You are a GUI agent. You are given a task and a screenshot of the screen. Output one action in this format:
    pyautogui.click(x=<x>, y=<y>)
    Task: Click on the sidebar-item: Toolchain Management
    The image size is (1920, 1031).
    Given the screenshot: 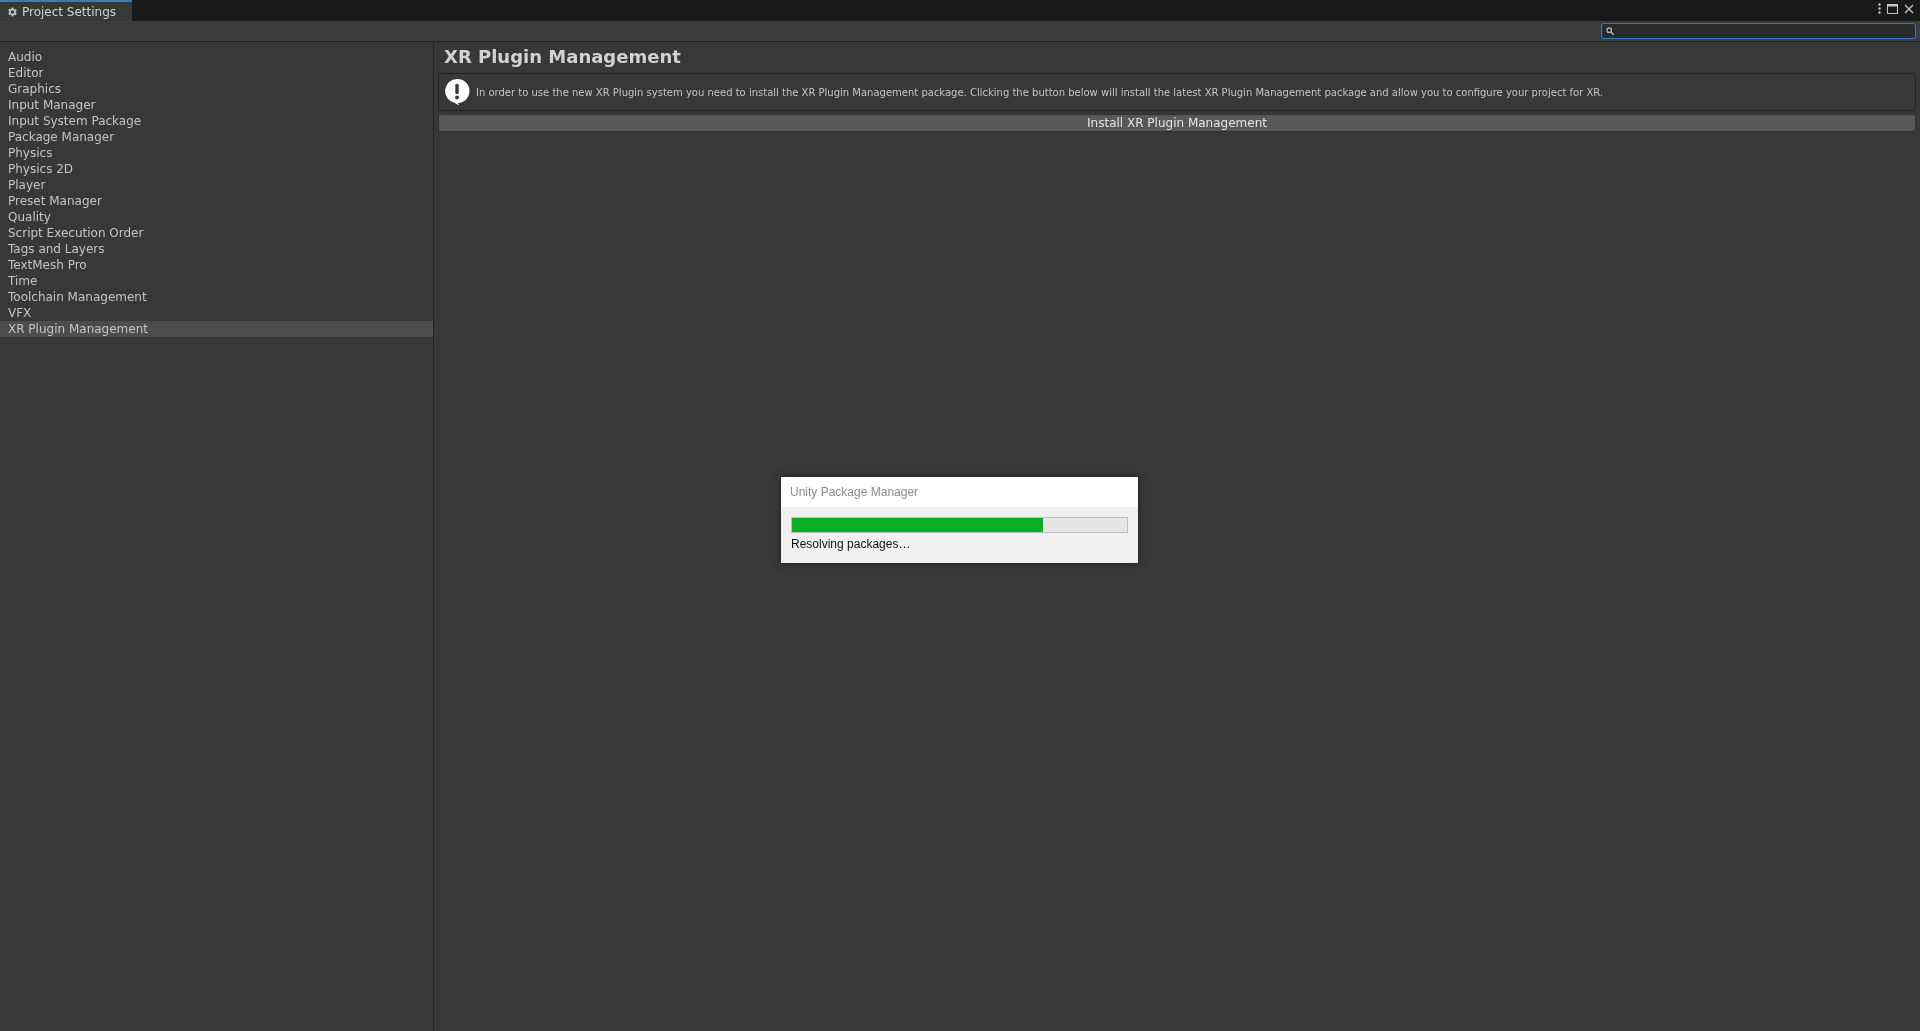 What is the action you would take?
    pyautogui.click(x=216, y=297)
    